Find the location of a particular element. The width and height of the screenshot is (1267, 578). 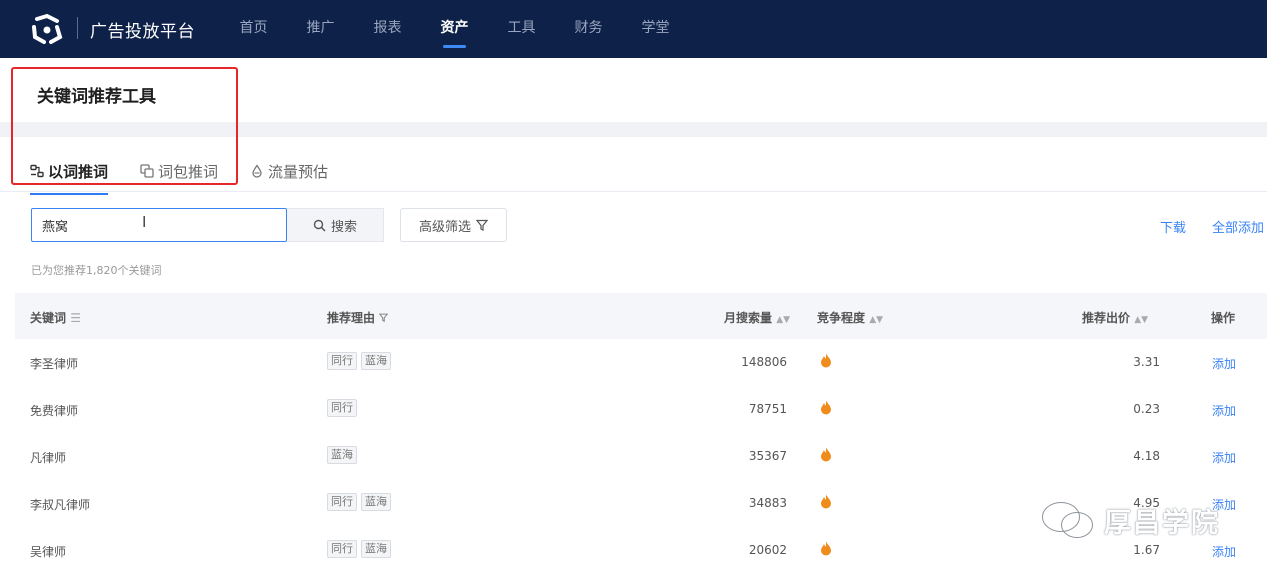

nav-item-academy: 学堂 is located at coordinates (655, 29).